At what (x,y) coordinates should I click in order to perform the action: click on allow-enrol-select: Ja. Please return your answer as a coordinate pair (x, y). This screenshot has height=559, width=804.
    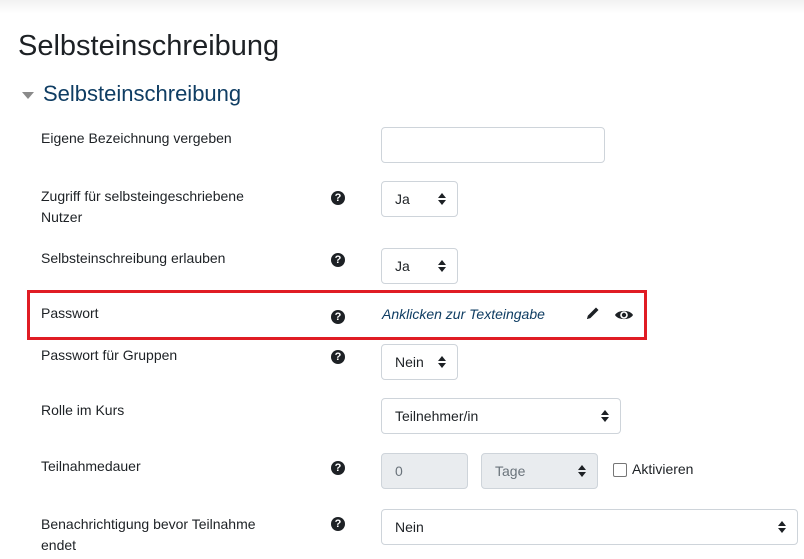
    Looking at the image, I should click on (419, 266).